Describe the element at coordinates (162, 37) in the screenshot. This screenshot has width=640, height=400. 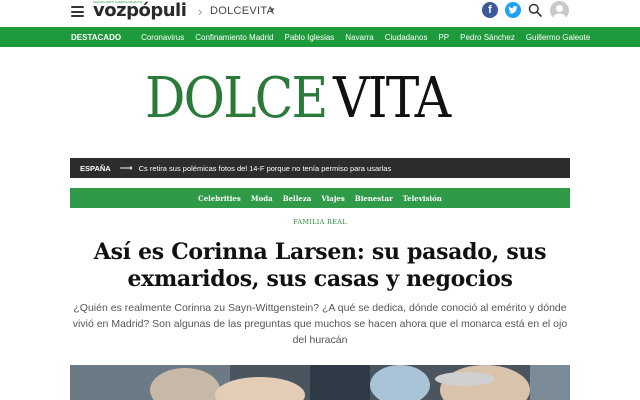
I see `nav-item: Coronavirus` at that location.